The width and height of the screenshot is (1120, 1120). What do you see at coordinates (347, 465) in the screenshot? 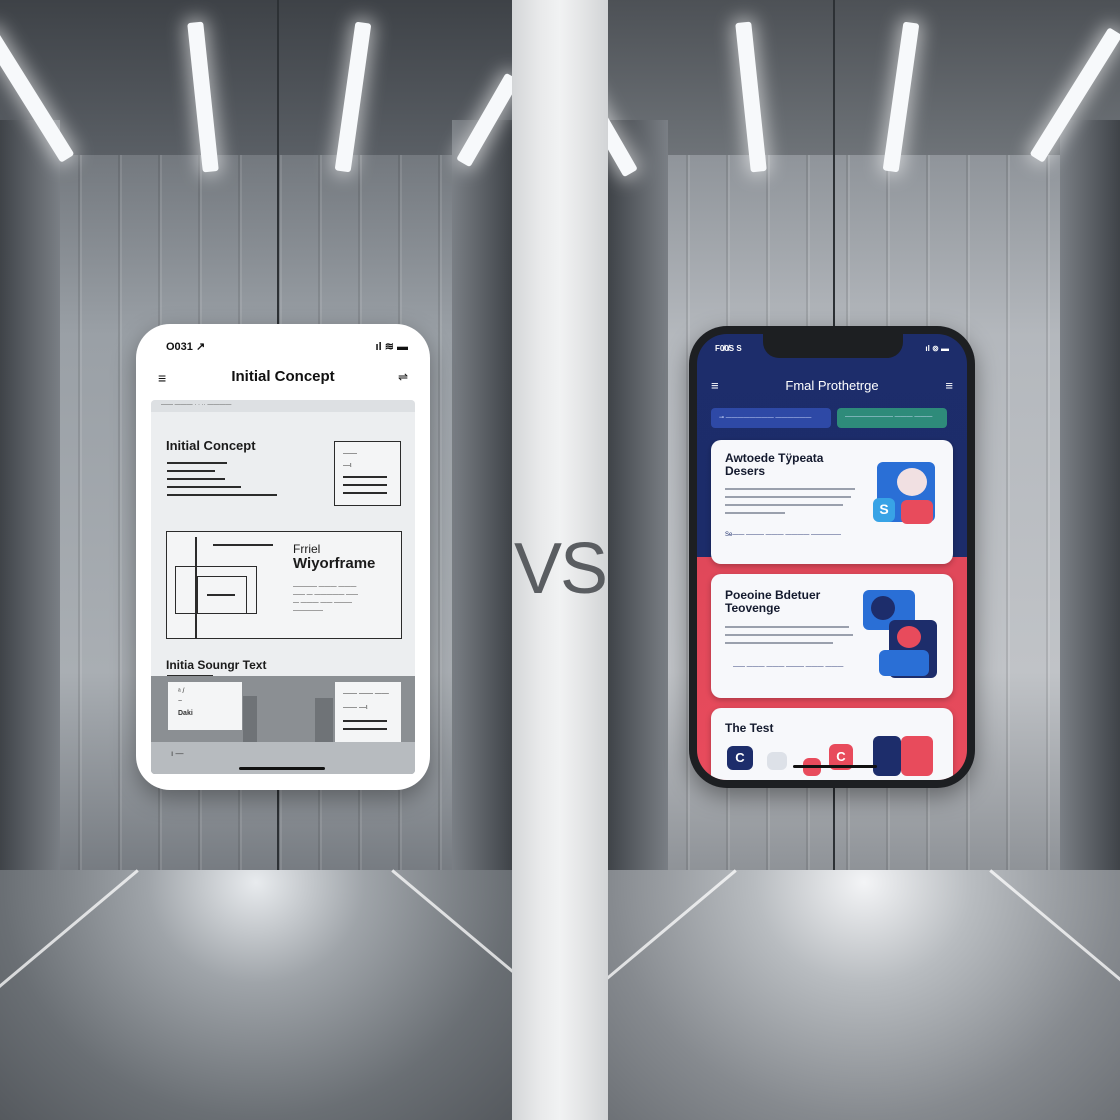
I see `box-caption: —ι` at bounding box center [347, 465].